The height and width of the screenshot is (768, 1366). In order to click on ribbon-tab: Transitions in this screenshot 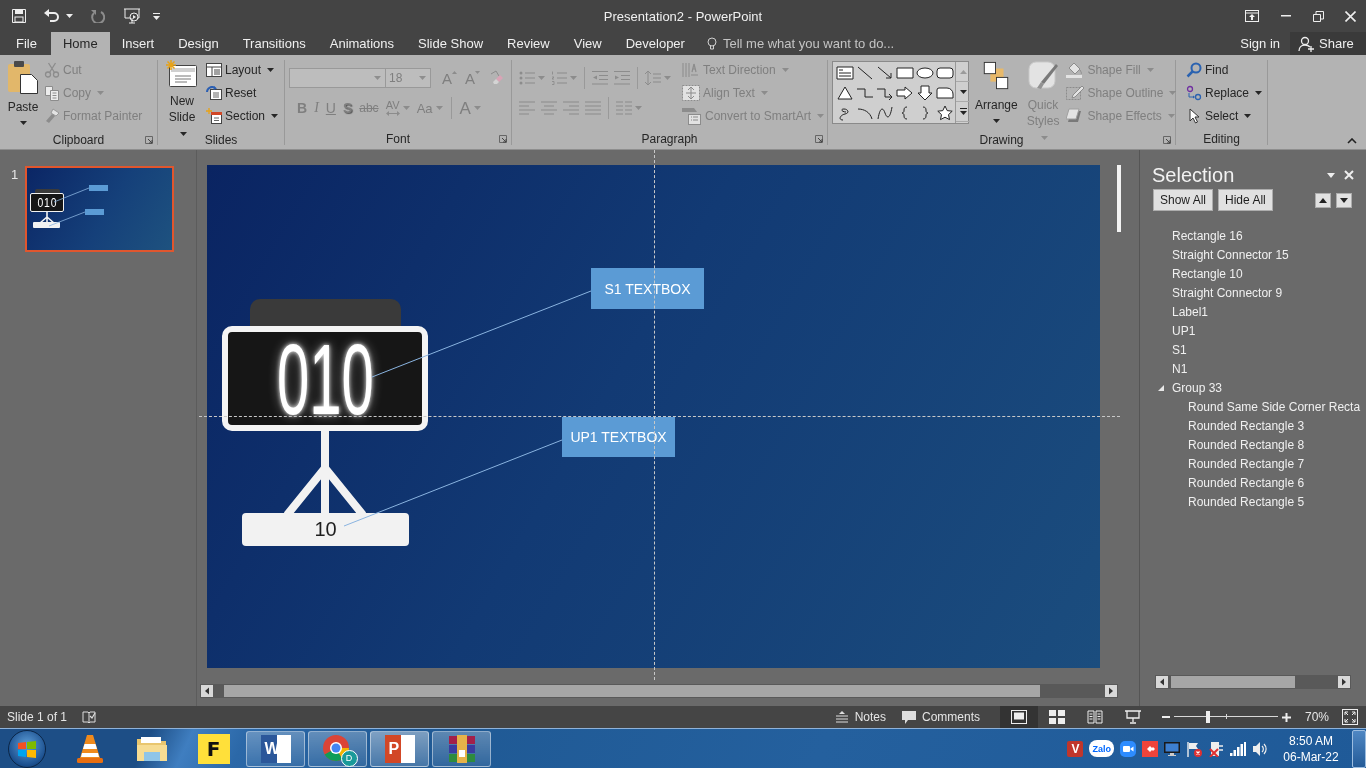, I will do `click(274, 43)`.